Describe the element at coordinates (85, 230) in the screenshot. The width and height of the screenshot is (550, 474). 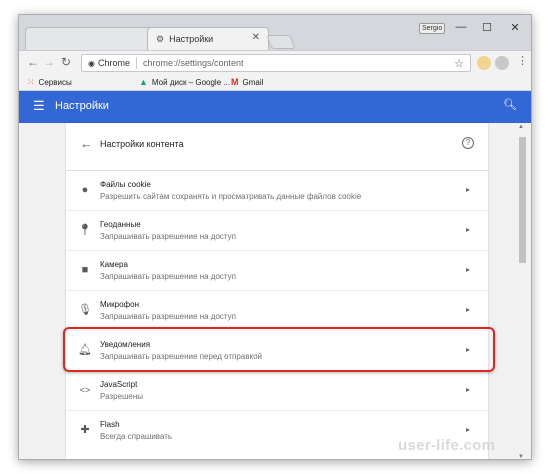
I see `location-icon: 📍︎` at that location.